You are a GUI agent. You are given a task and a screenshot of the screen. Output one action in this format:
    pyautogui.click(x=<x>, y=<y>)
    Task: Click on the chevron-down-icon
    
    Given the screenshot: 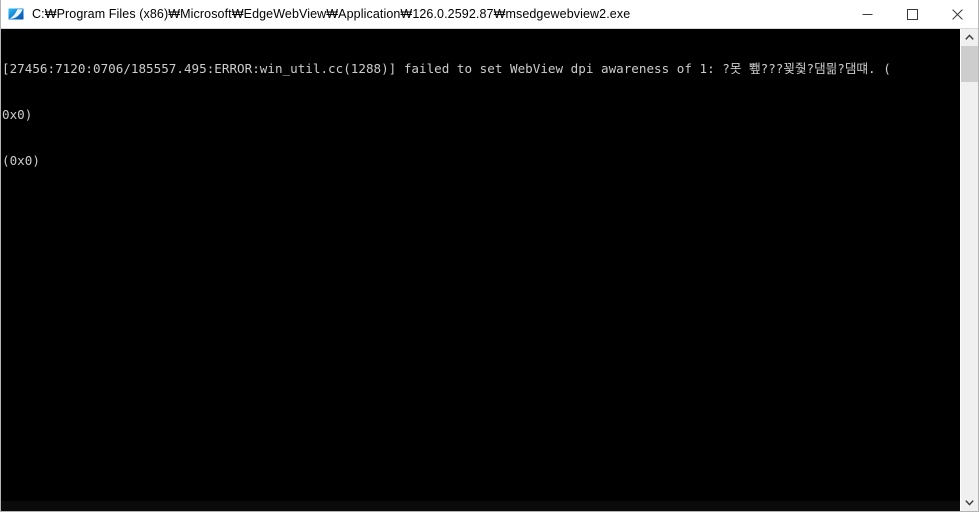 What is the action you would take?
    pyautogui.click(x=969, y=503)
    